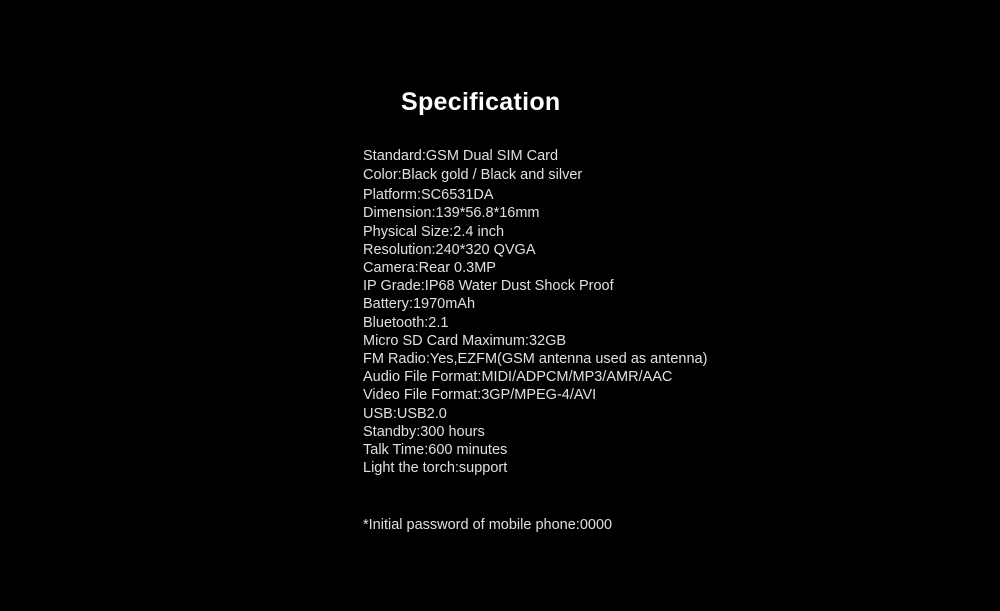 The width and height of the screenshot is (1000, 611). Describe the element at coordinates (419, 304) in the screenshot. I see `spec-battery: Battery:1970mAh` at that location.